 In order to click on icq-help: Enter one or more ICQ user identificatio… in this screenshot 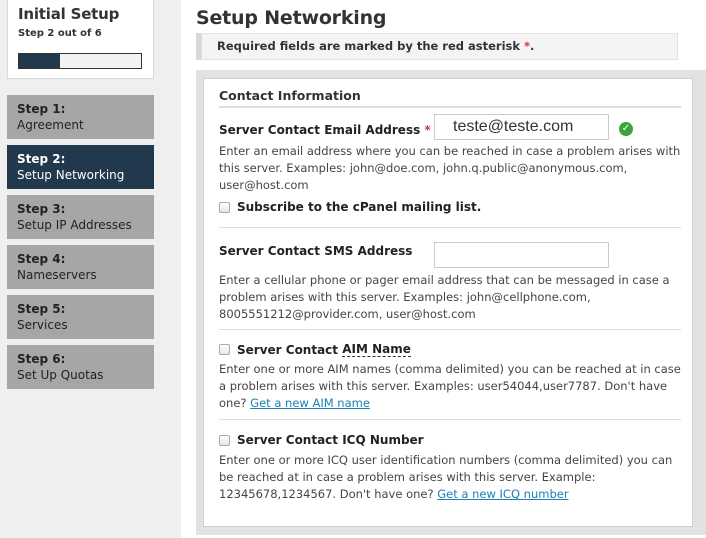, I will do `click(454, 477)`.